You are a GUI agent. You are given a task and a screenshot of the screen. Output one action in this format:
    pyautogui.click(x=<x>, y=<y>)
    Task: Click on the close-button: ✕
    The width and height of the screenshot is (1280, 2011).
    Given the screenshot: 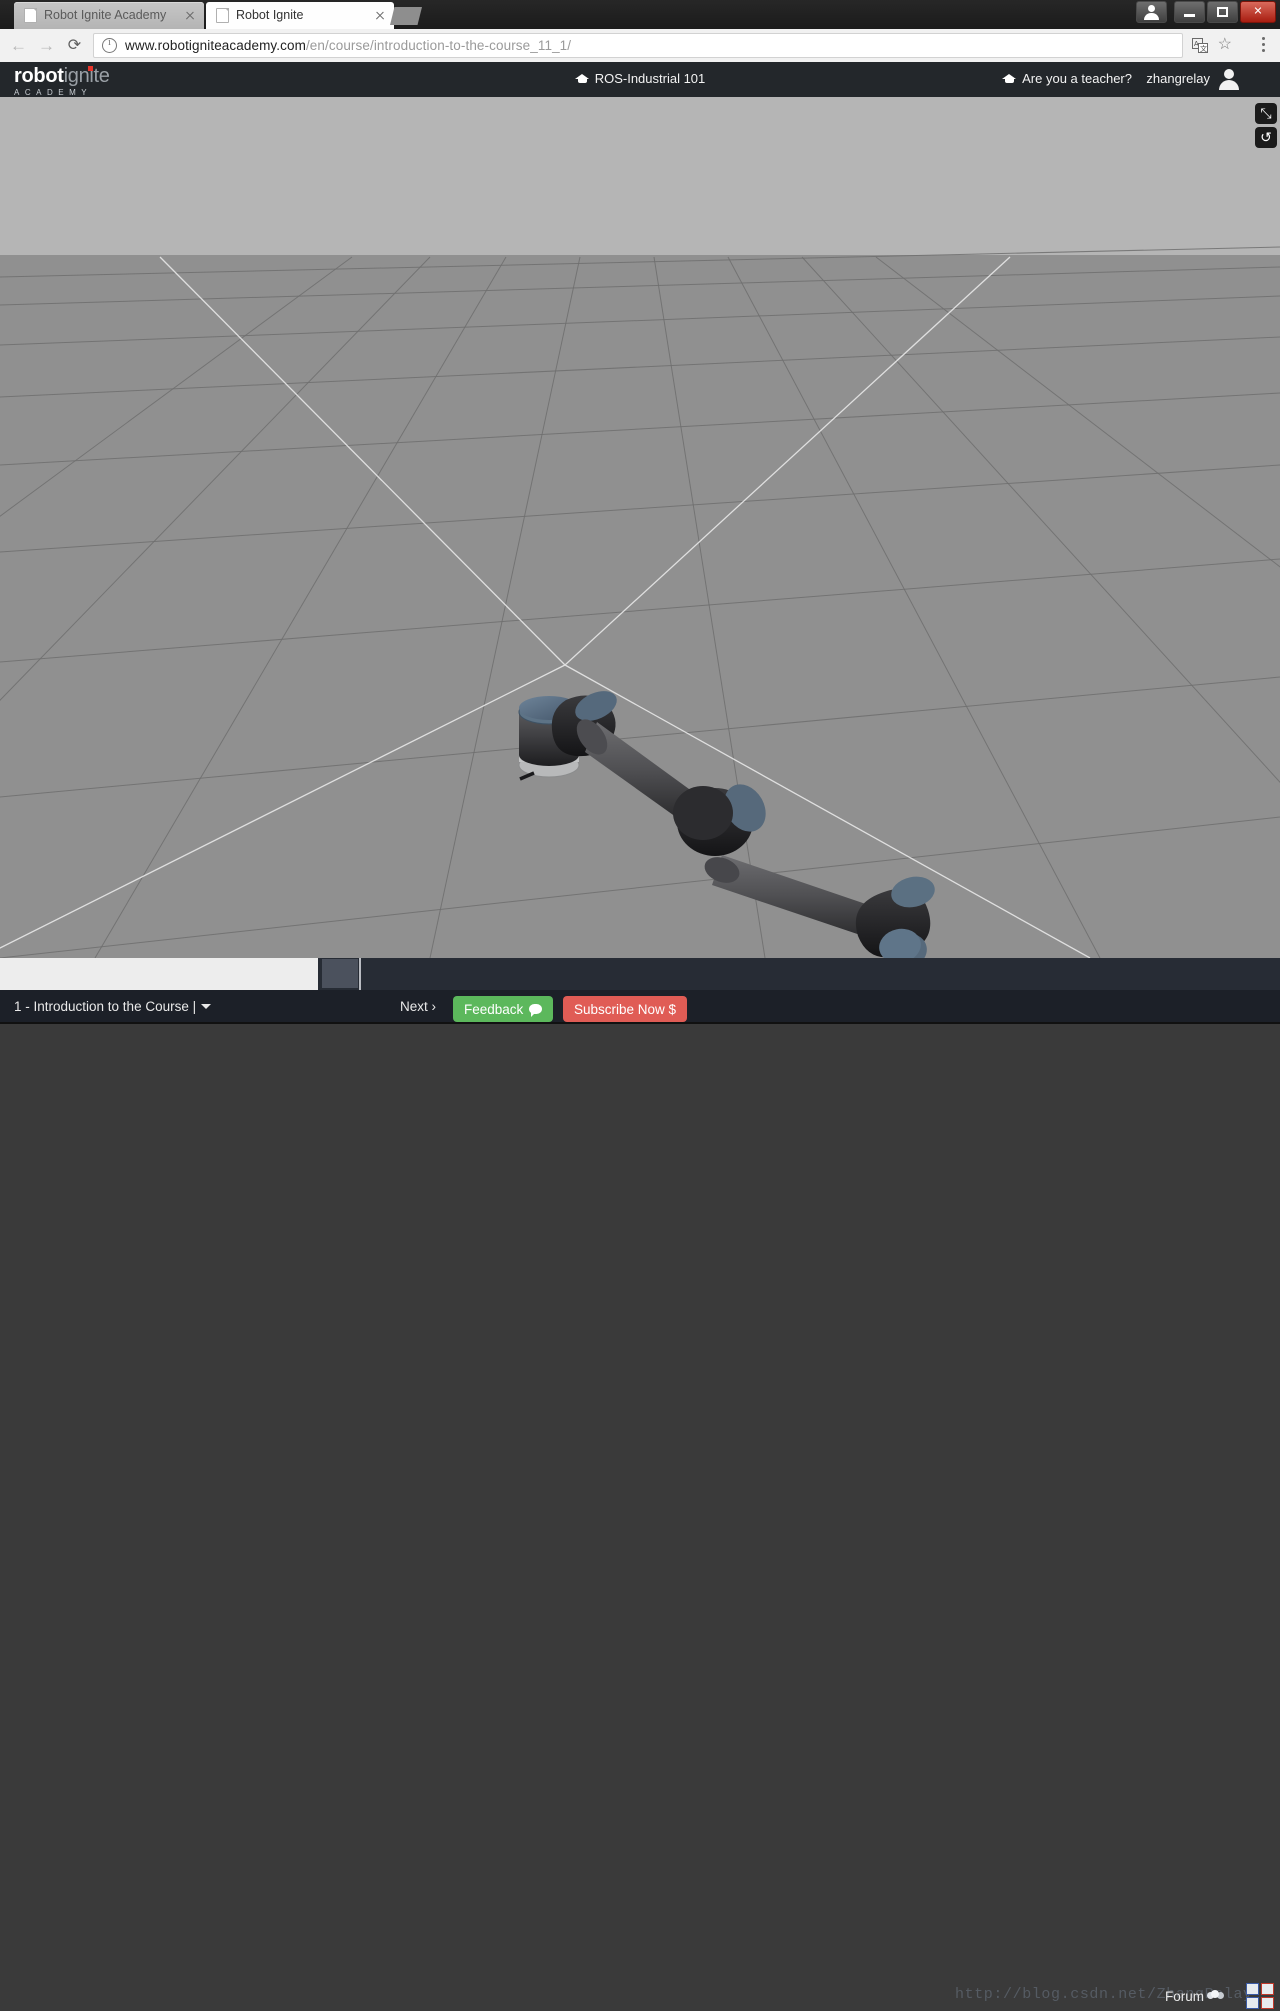 What is the action you would take?
    pyautogui.click(x=1258, y=12)
    